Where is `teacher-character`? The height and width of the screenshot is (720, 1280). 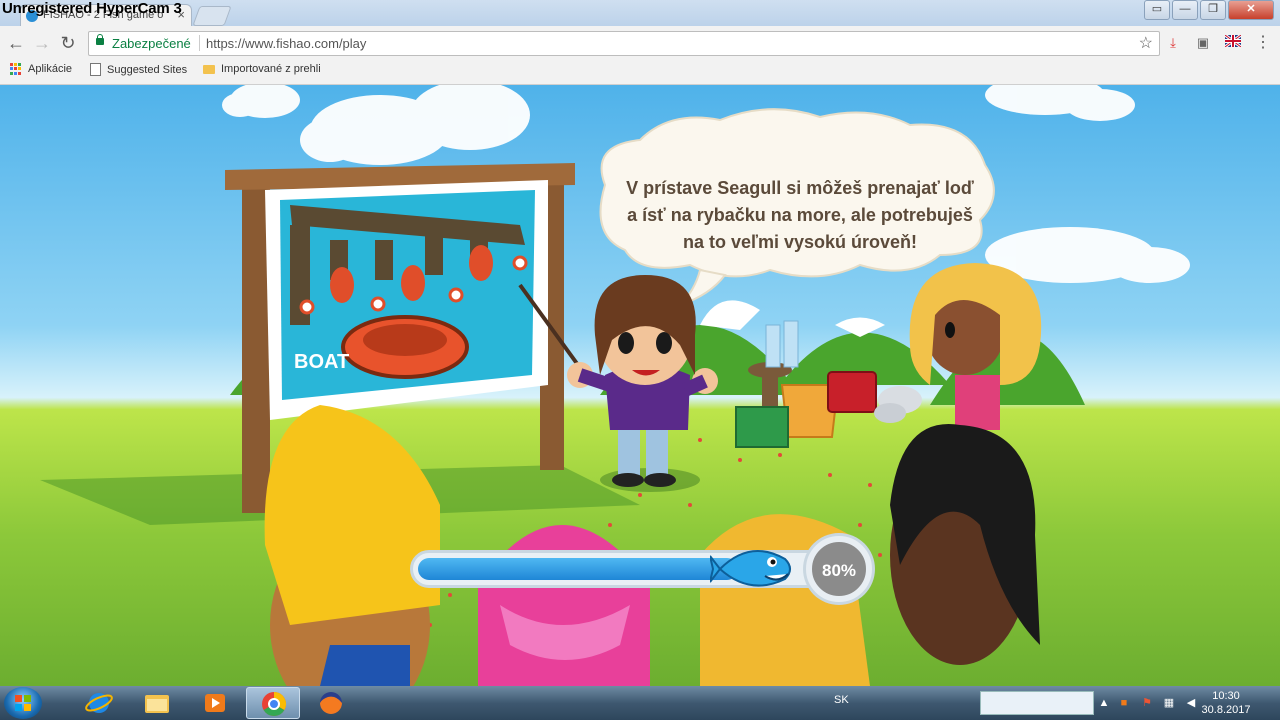 teacher-character is located at coordinates (642, 383).